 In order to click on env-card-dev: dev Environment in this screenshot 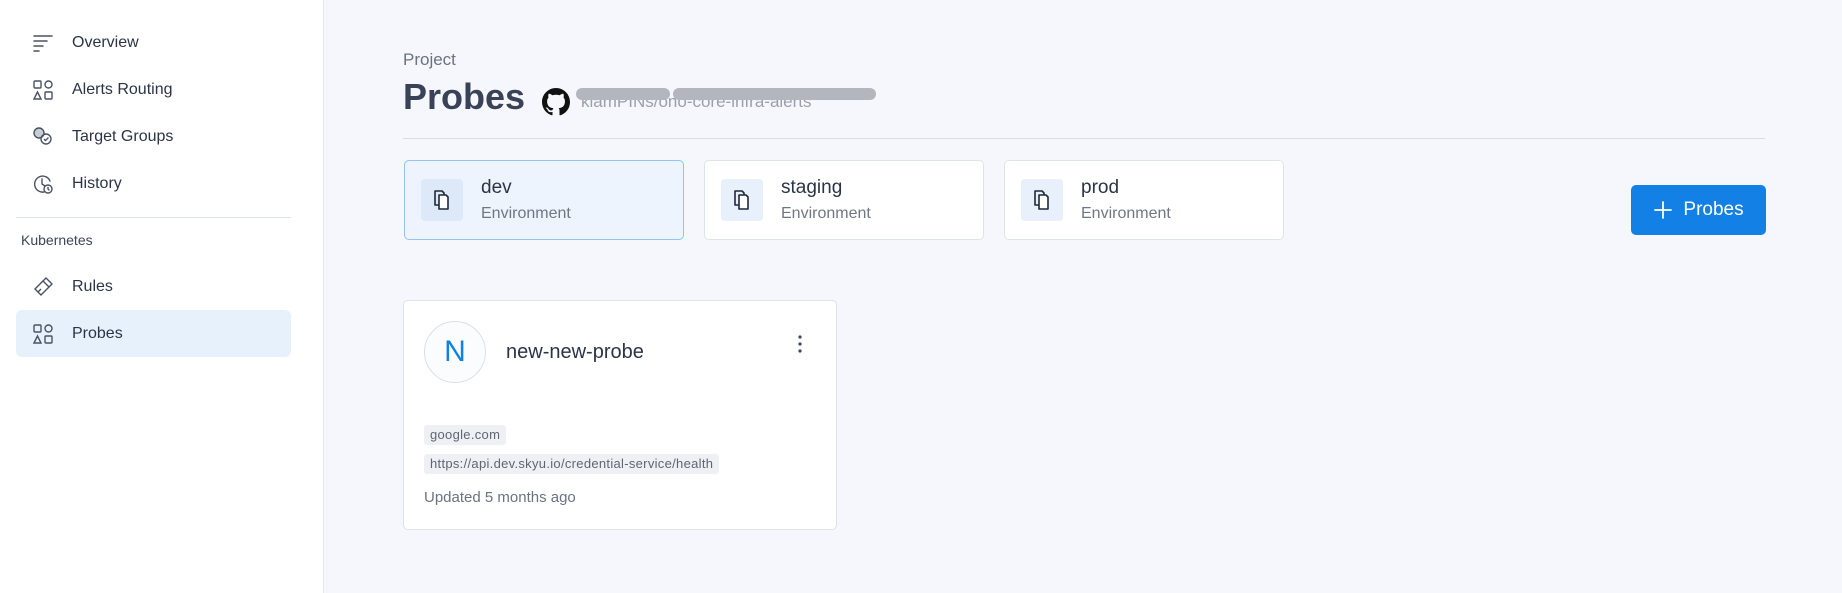, I will do `click(544, 200)`.